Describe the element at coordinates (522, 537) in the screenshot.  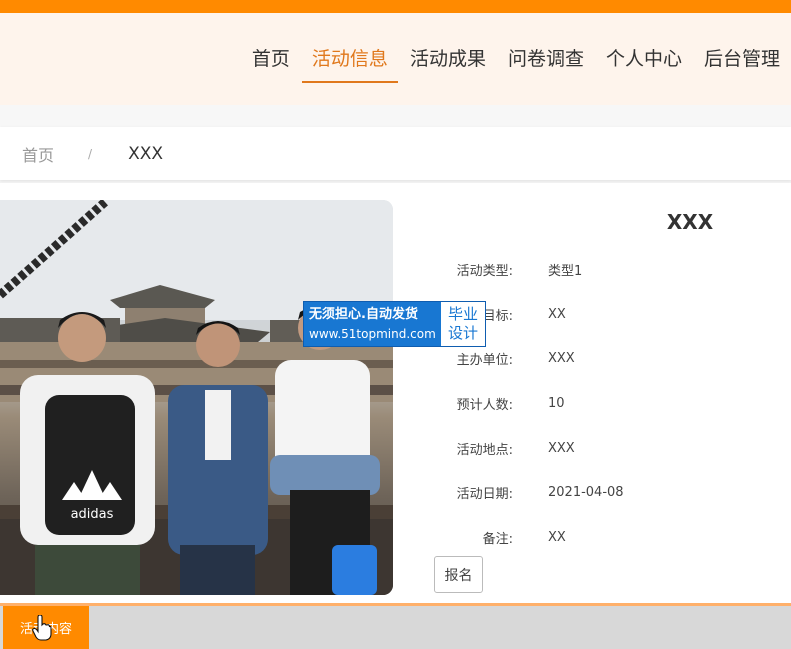
I see `field-remark: 备注: XX` at that location.